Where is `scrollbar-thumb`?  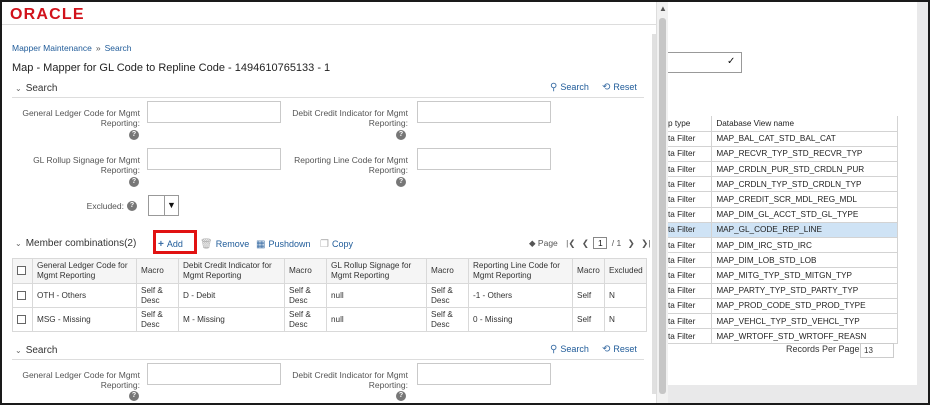
scrollbar-thumb is located at coordinates (662, 206).